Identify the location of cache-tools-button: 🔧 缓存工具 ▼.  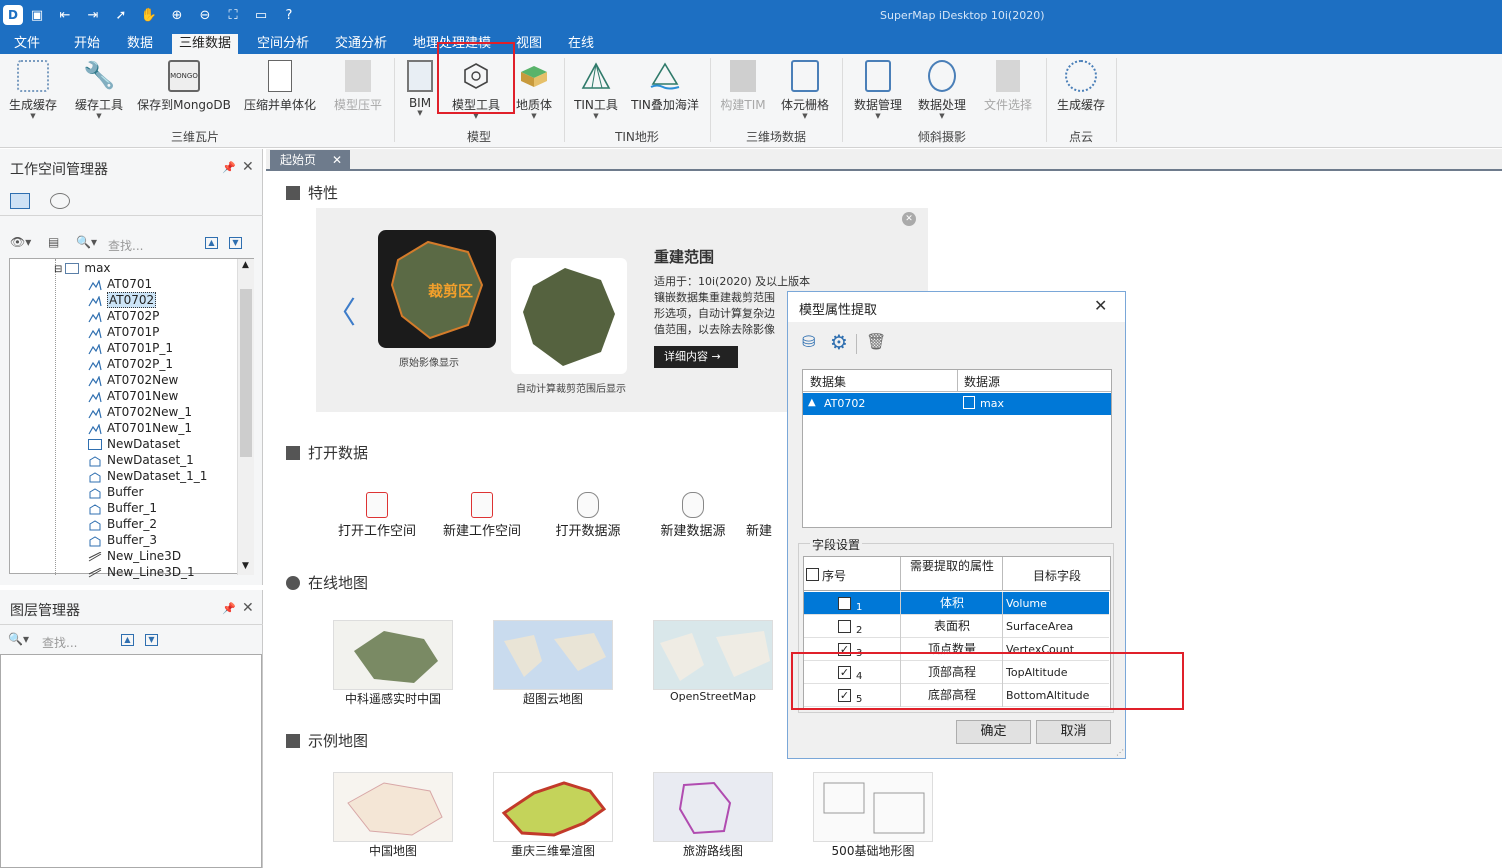
(99, 91).